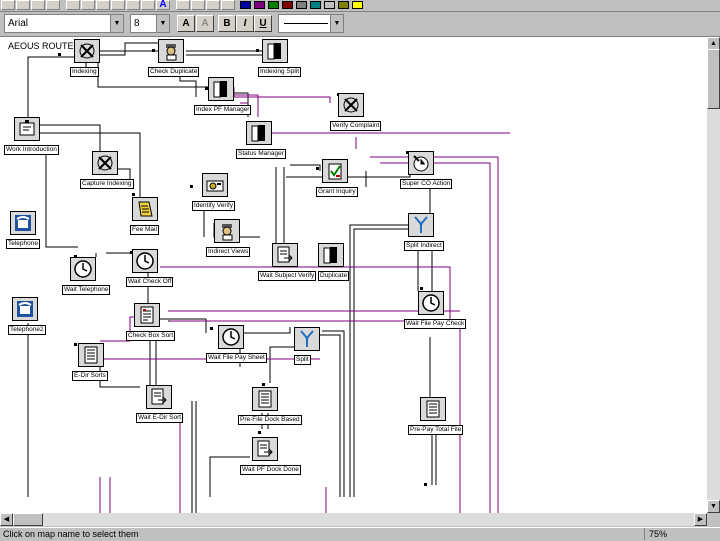 Image resolution: width=720 pixels, height=541 pixels. What do you see at coordinates (287, 276) in the screenshot?
I see `node-label: Wait Subject Verify` at bounding box center [287, 276].